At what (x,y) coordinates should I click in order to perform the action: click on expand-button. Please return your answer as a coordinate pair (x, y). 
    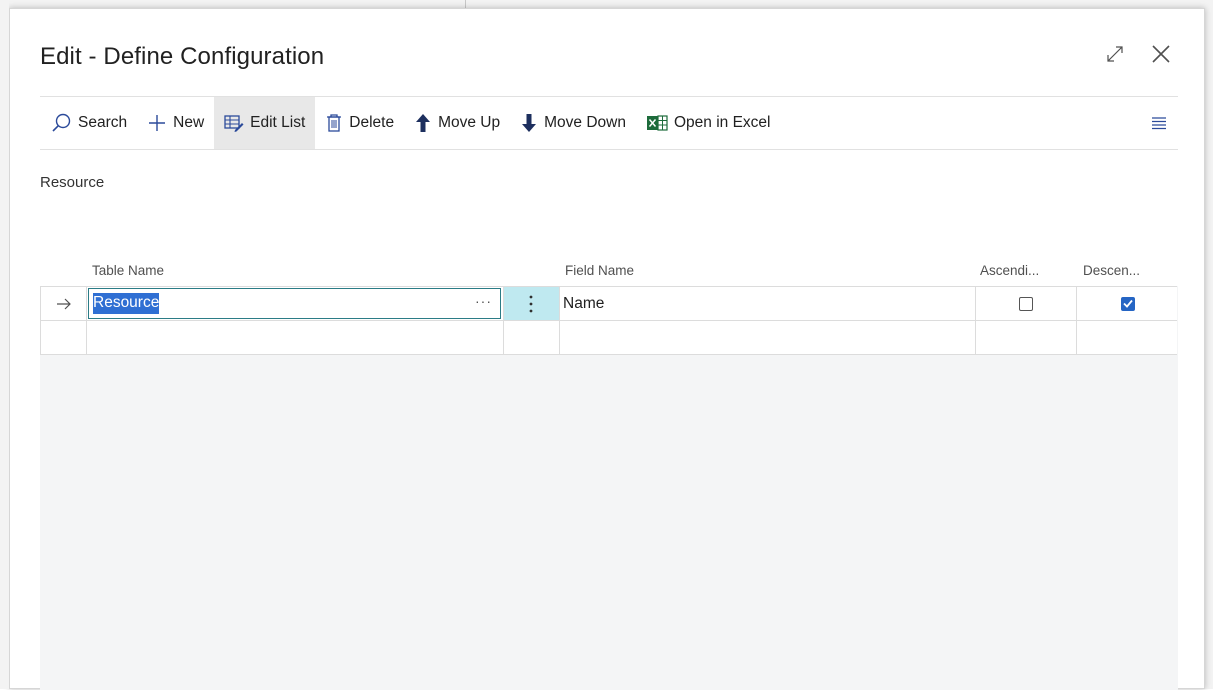
    Looking at the image, I should click on (1115, 54).